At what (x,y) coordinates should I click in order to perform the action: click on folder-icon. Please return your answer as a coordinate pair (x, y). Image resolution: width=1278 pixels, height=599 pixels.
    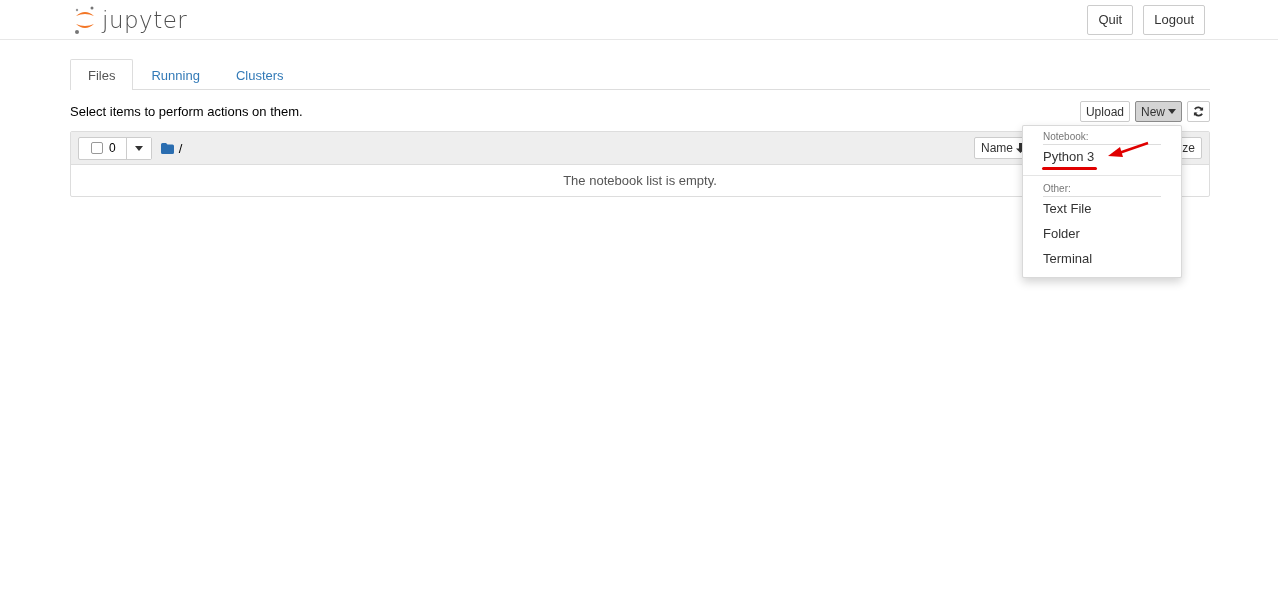
    Looking at the image, I should click on (167, 148).